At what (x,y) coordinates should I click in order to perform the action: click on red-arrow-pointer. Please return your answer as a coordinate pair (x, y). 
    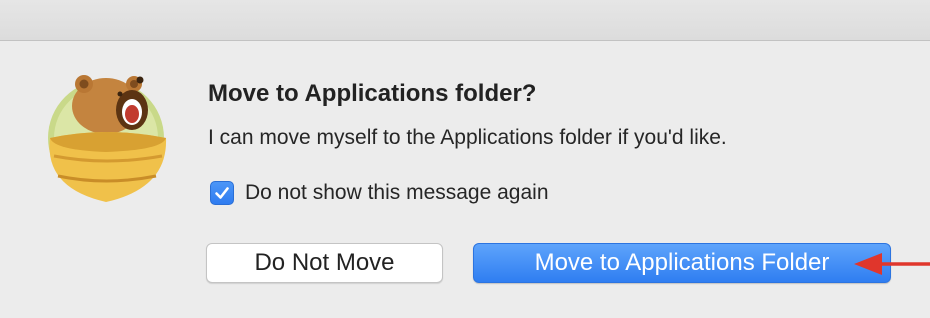
    Looking at the image, I should click on (891, 264).